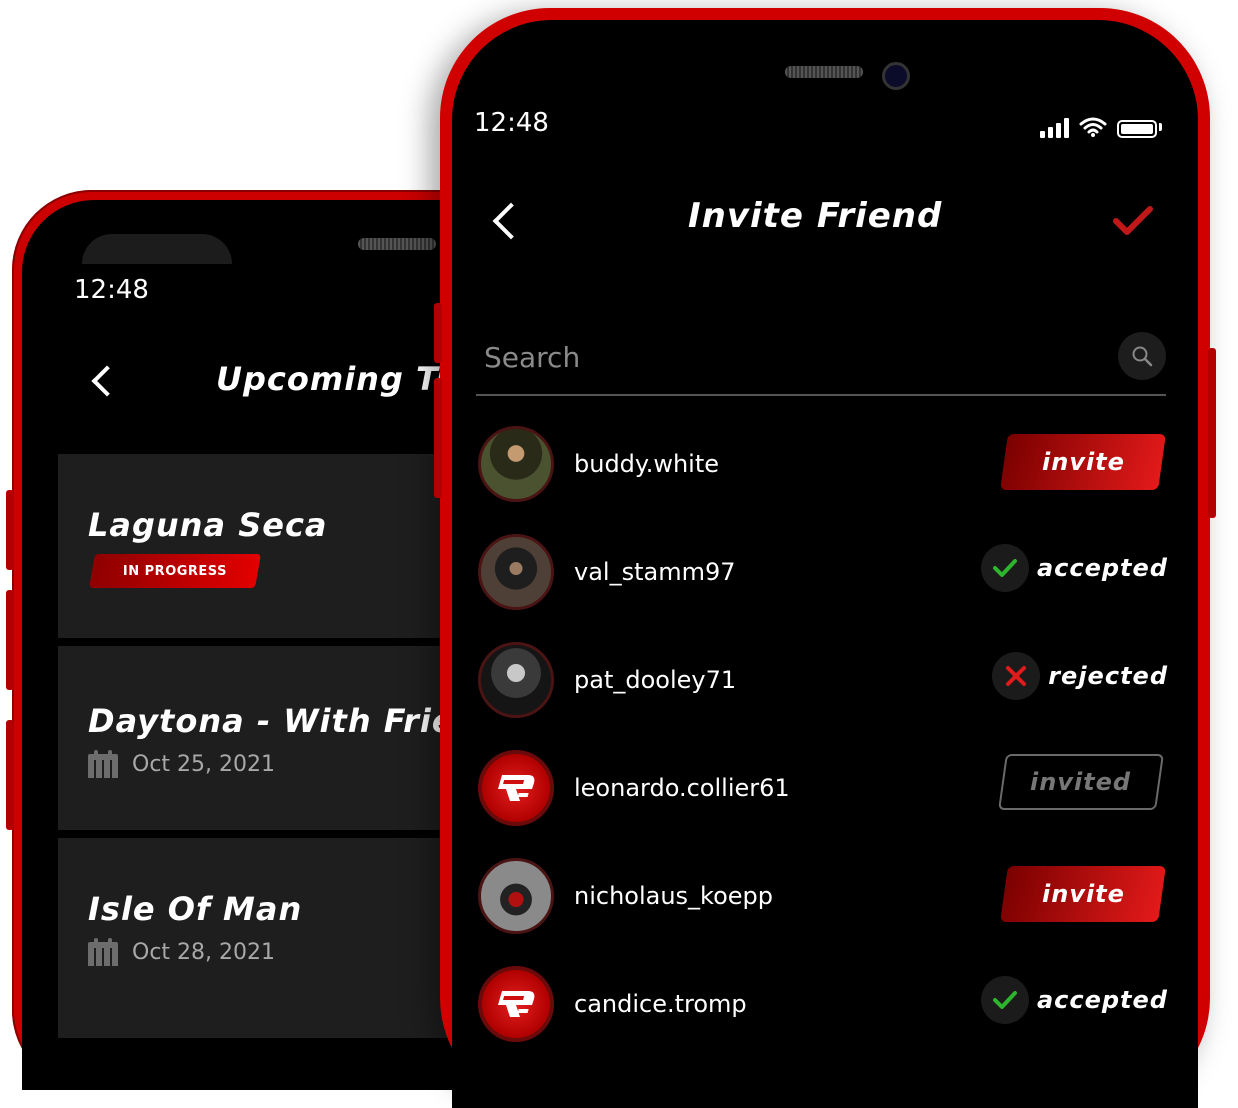  I want to click on wifi-icon, so click(1093, 127).